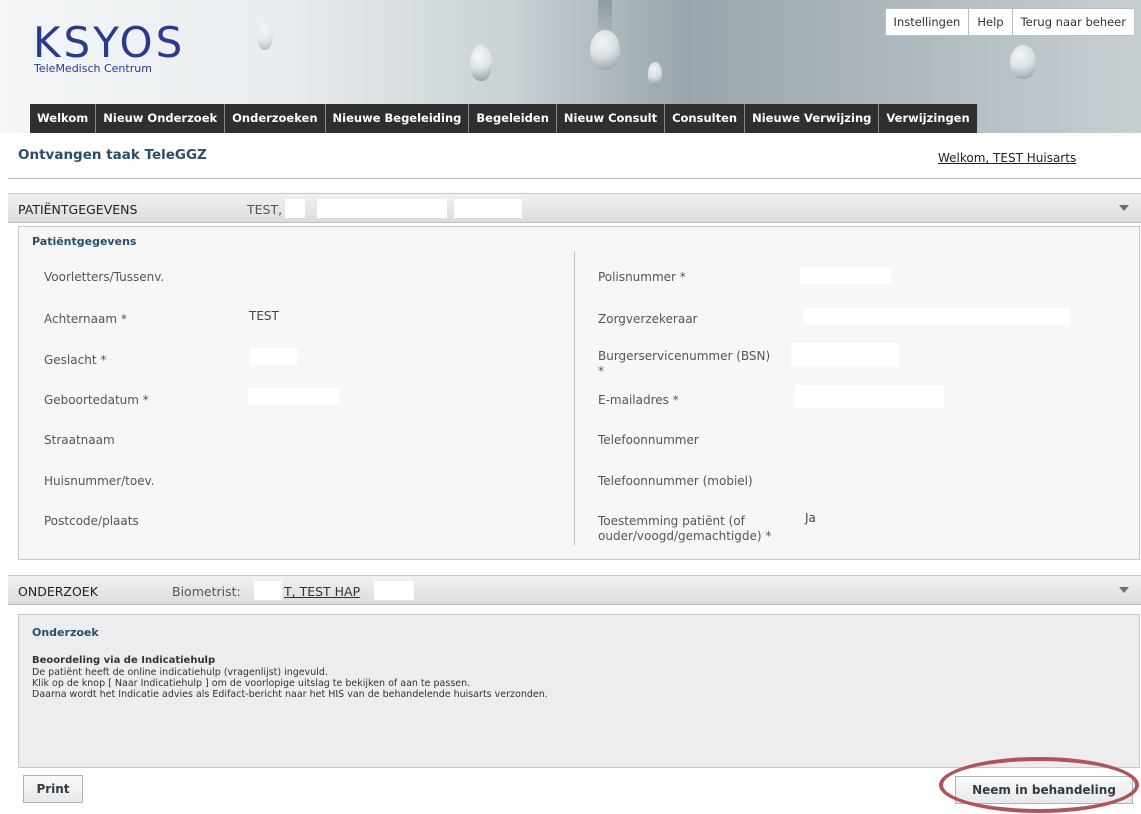  Describe the element at coordinates (574, 590) in the screenshot. I see `onderzoek-section-bar: ONDERZOEK Biometrist: T, TEST HAP` at that location.